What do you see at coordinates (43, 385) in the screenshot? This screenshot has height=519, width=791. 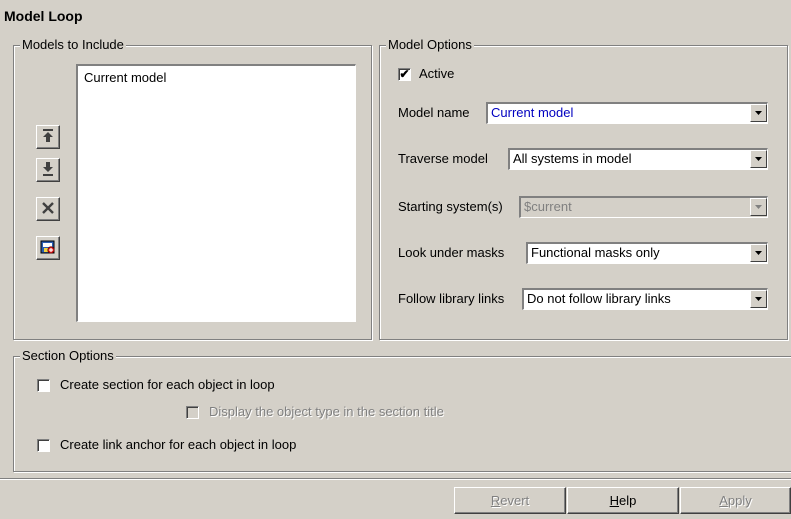 I see `create-section-checkbox` at bounding box center [43, 385].